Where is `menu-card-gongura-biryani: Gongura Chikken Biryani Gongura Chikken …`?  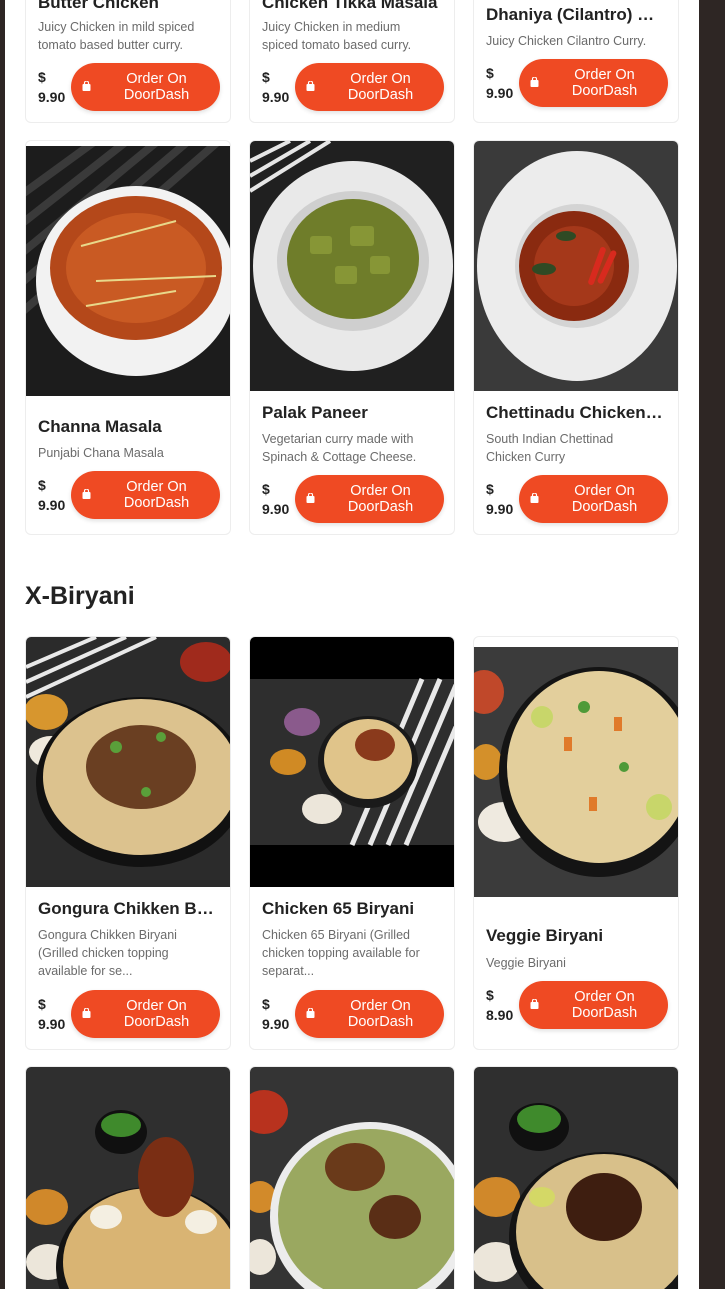 menu-card-gongura-biryani: Gongura Chikken Biryani Gongura Chikken … is located at coordinates (128, 843).